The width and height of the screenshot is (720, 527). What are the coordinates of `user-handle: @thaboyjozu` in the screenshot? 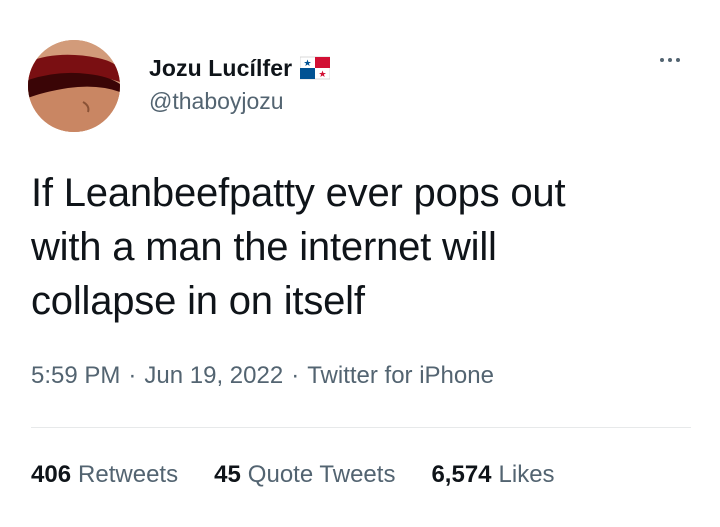 It's located at (216, 101).